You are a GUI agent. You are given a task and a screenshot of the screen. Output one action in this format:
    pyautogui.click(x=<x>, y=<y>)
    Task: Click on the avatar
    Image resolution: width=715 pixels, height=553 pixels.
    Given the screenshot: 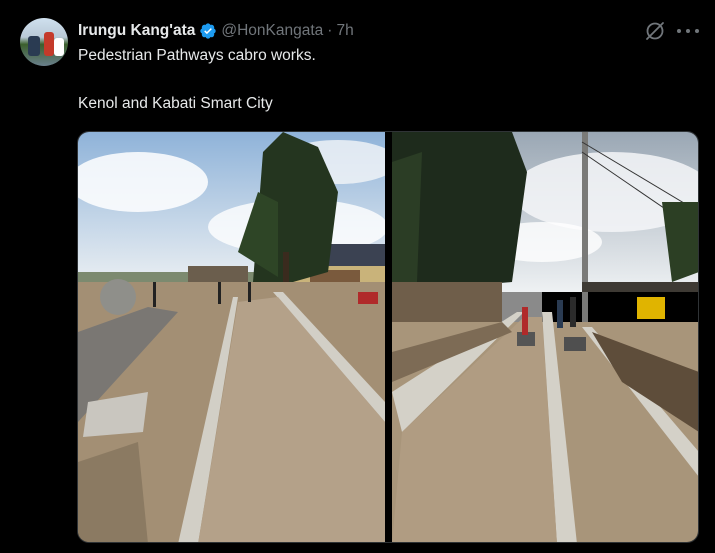 What is the action you would take?
    pyautogui.click(x=44, y=42)
    